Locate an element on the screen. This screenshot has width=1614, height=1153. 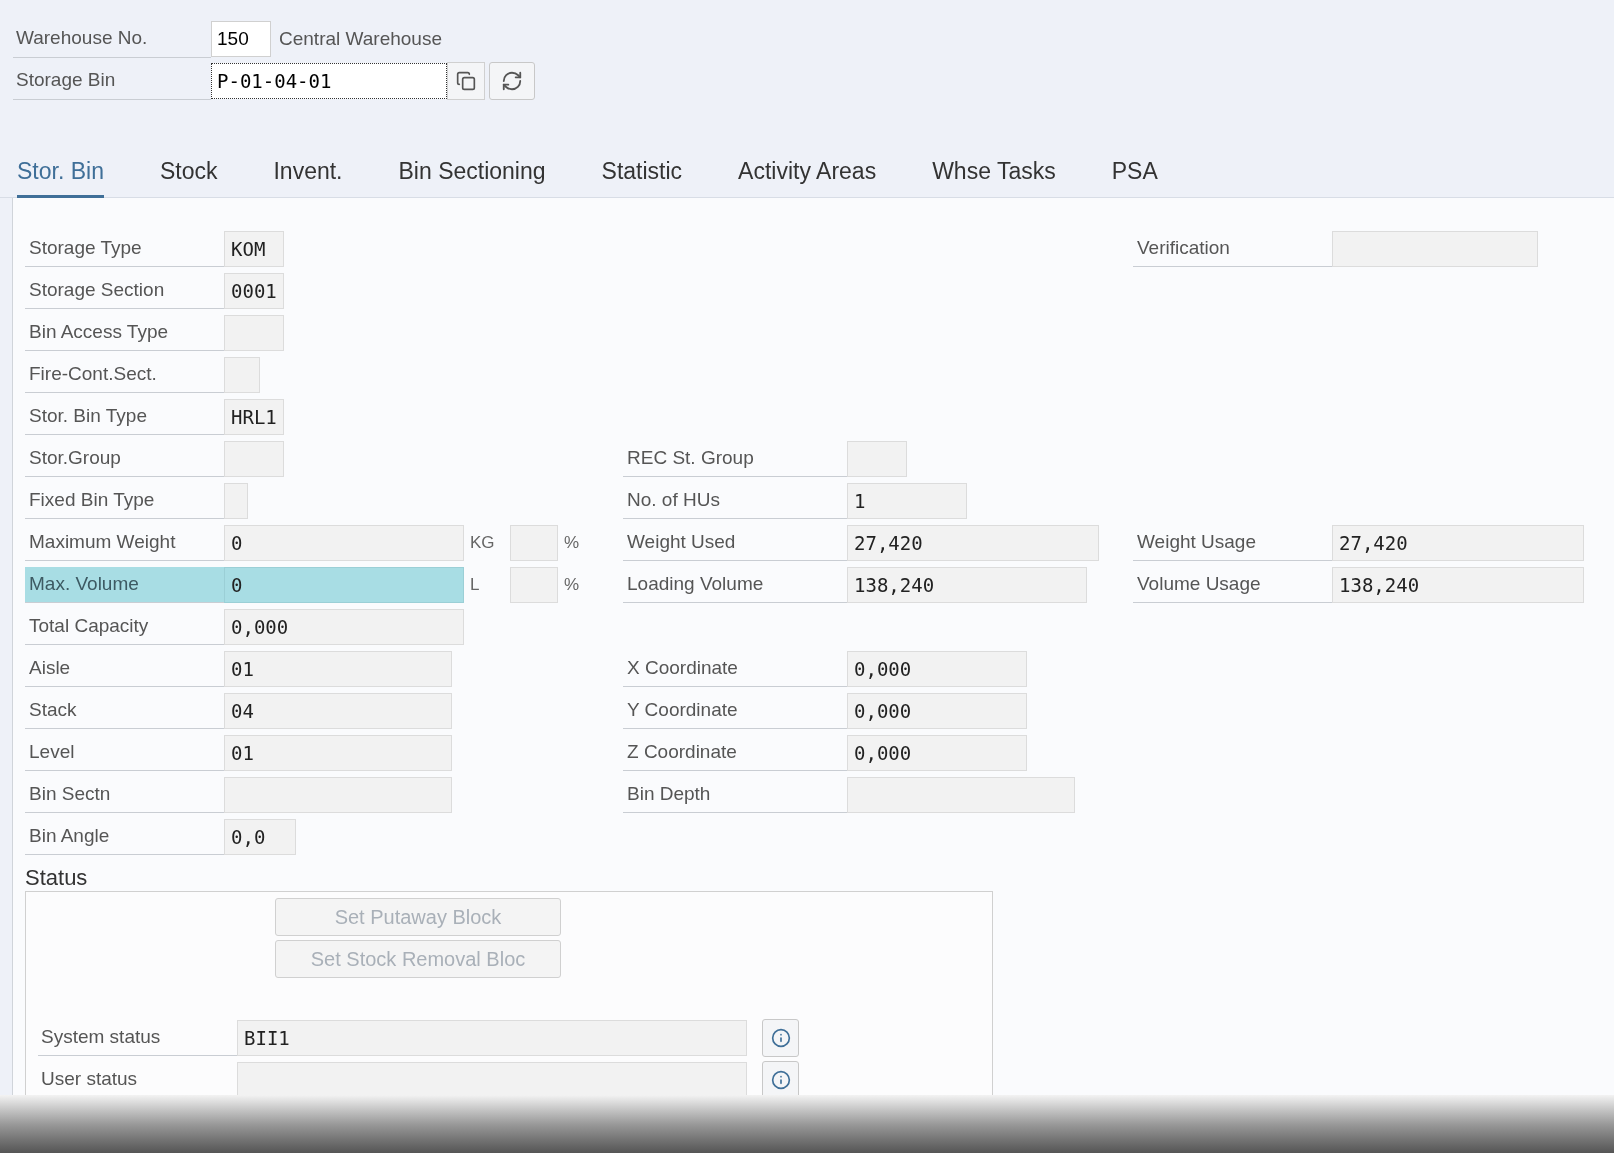
input-field: 0,0 is located at coordinates (260, 837).